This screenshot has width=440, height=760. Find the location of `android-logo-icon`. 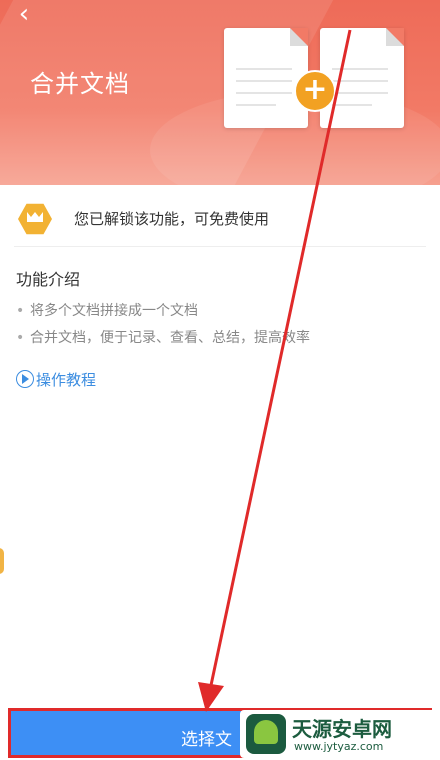

android-logo-icon is located at coordinates (266, 734).